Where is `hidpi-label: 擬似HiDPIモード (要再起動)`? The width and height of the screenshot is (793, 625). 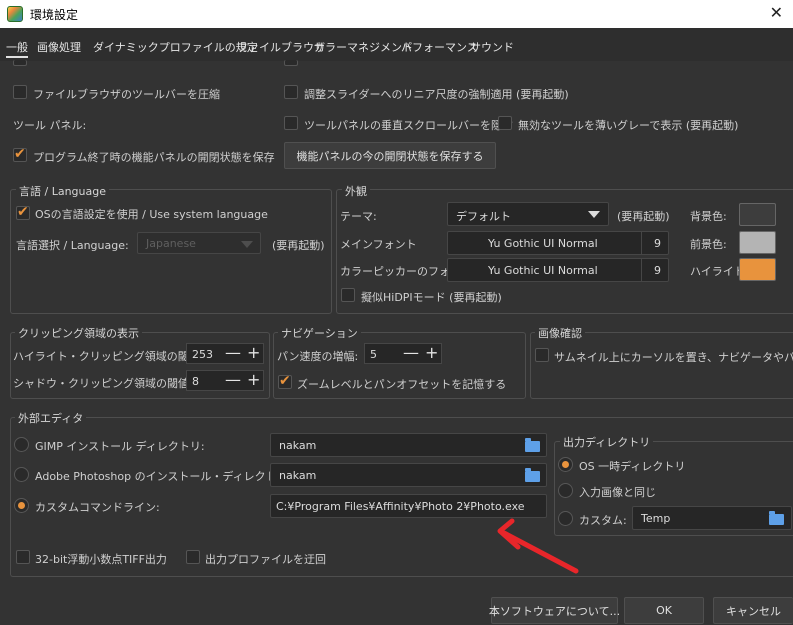
hidpi-label: 擬似HiDPIモード (要再起動) is located at coordinates (431, 297).